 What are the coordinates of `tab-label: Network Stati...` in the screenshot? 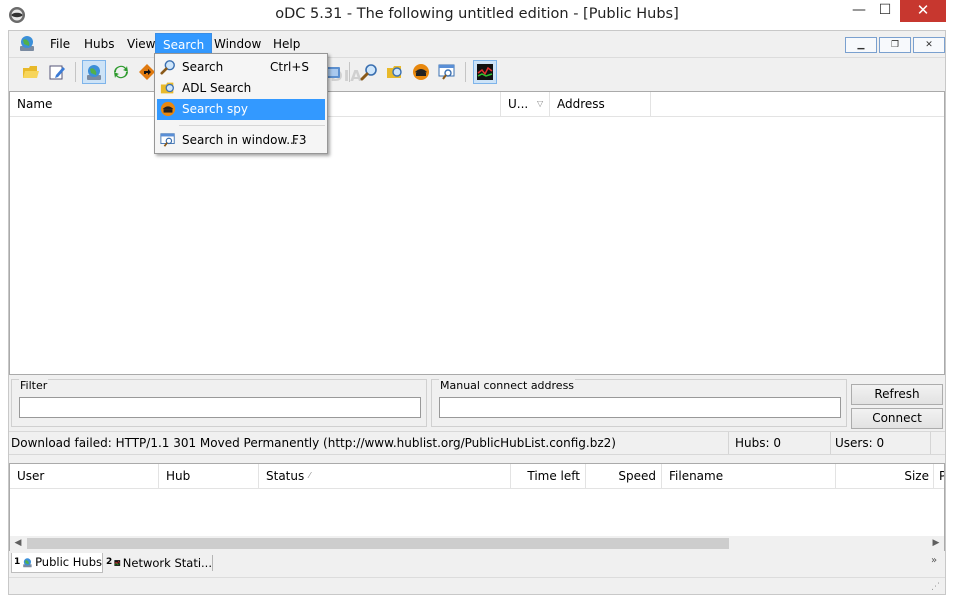 It's located at (167, 562).